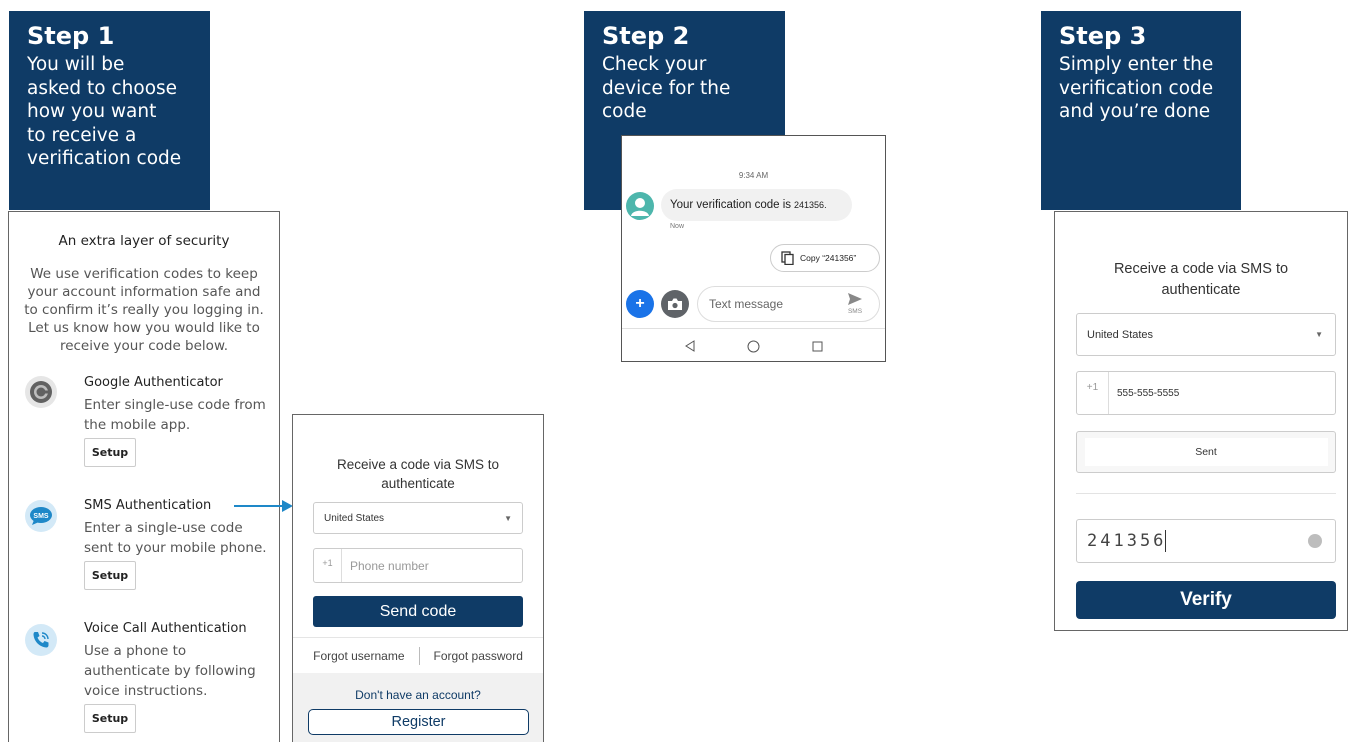  Describe the element at coordinates (418, 707) in the screenshot. I see `account-area: Don't have an account? Register` at that location.